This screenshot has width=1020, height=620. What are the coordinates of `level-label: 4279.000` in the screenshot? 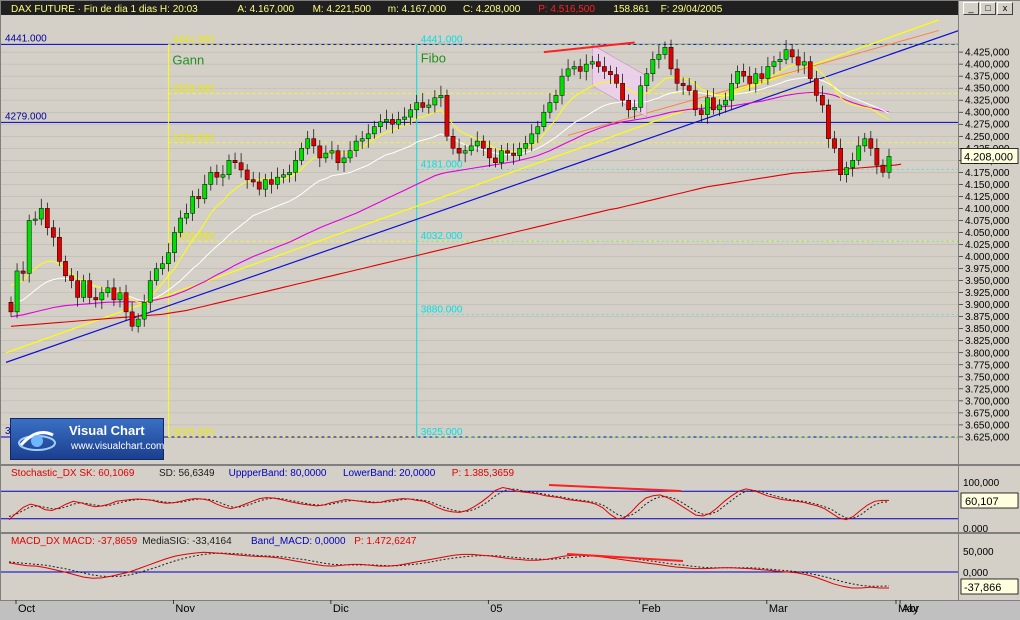 It's located at (26, 116).